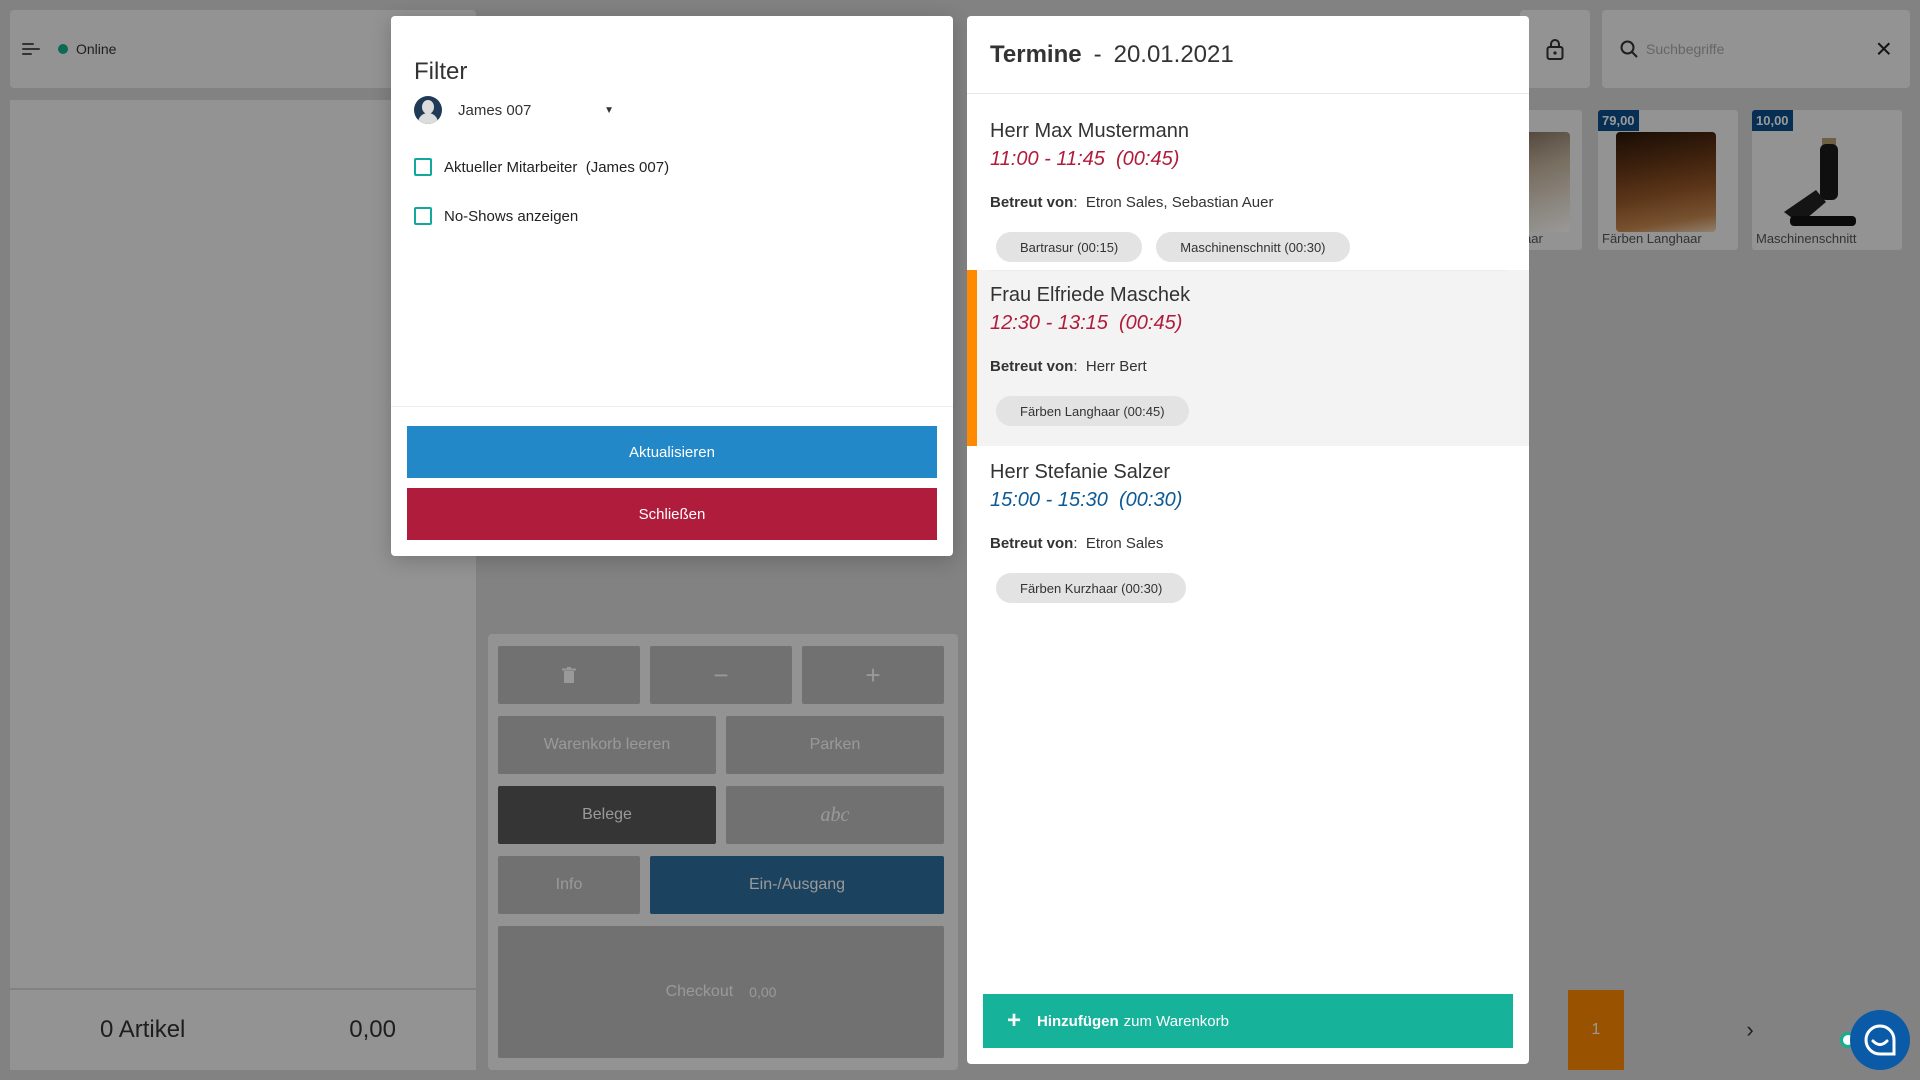 The image size is (1920, 1080). I want to click on employee-select-value: James 007, so click(495, 110).